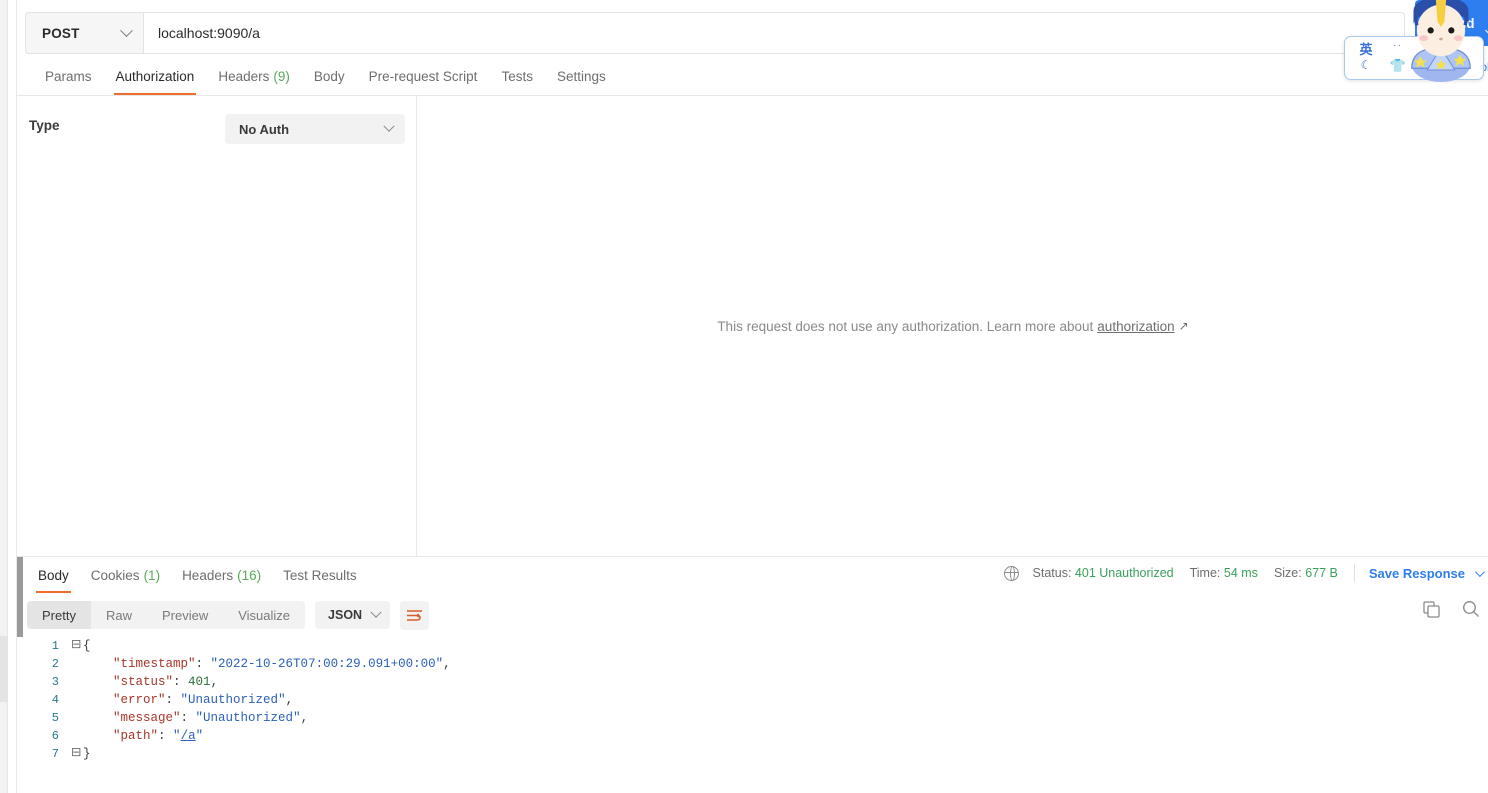 The height and width of the screenshot is (793, 1488). Describe the element at coordinates (15, 396) in the screenshot. I see `vertical-scrollbar-track` at that location.